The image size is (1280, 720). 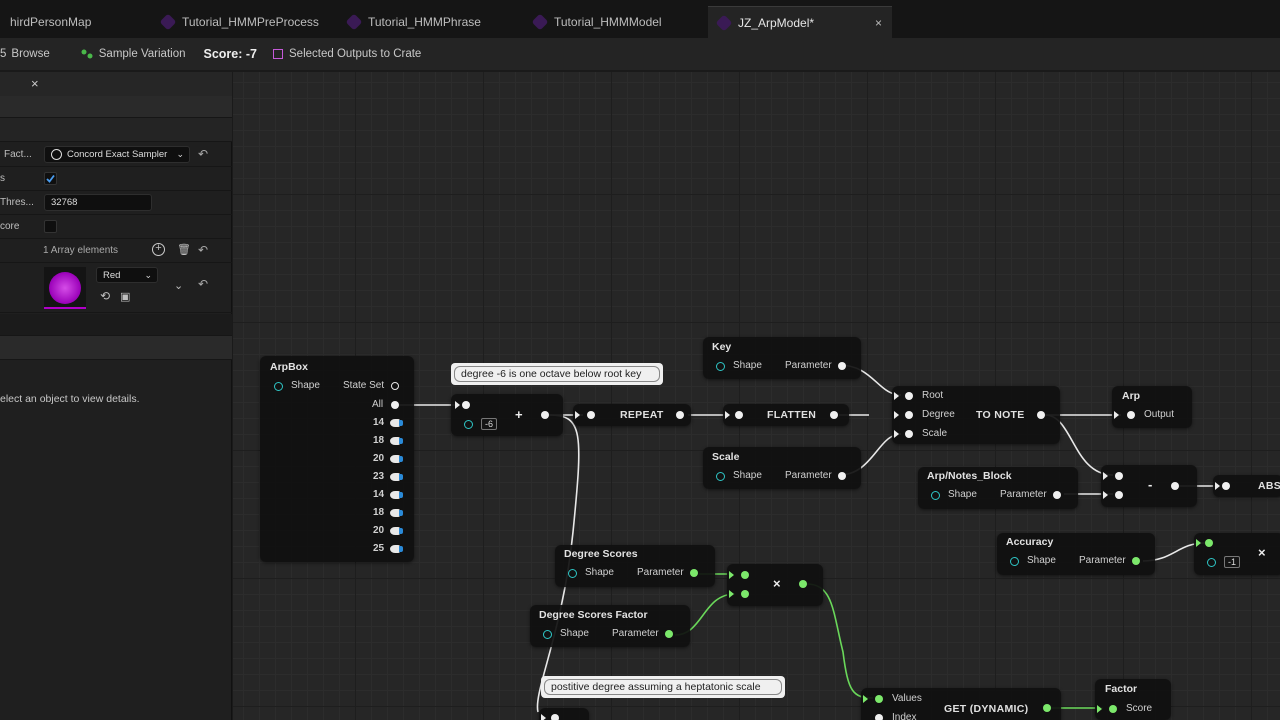 What do you see at coordinates (184, 249) in the screenshot?
I see `trash-icon: 🗑` at bounding box center [184, 249].